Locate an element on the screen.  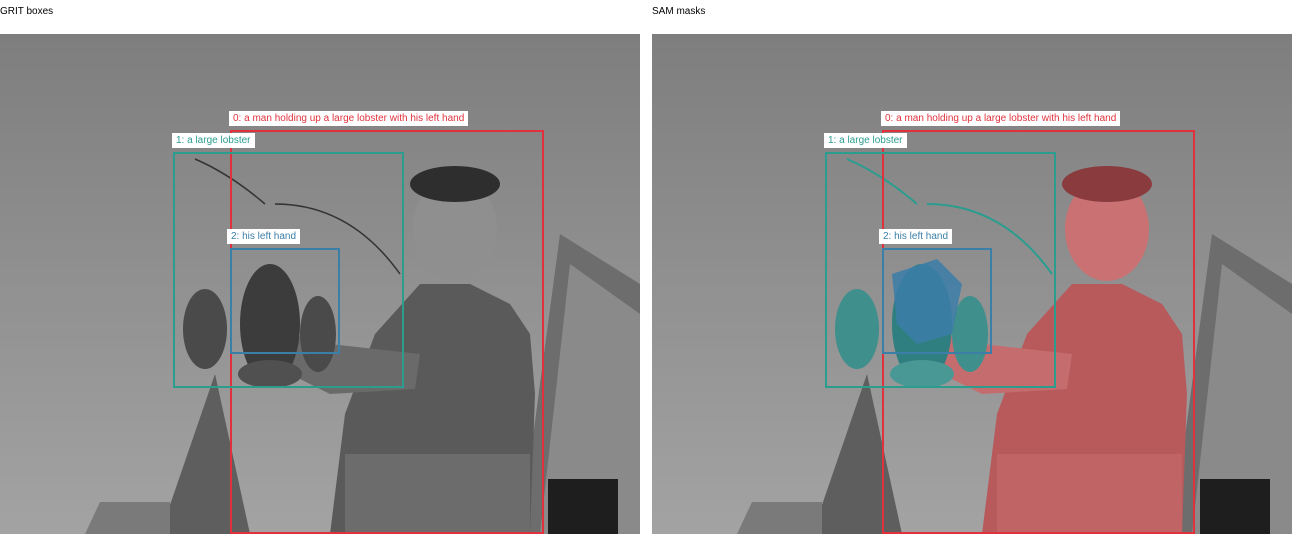
sam-label-hand: 2: his left hand is located at coordinates (916, 236).